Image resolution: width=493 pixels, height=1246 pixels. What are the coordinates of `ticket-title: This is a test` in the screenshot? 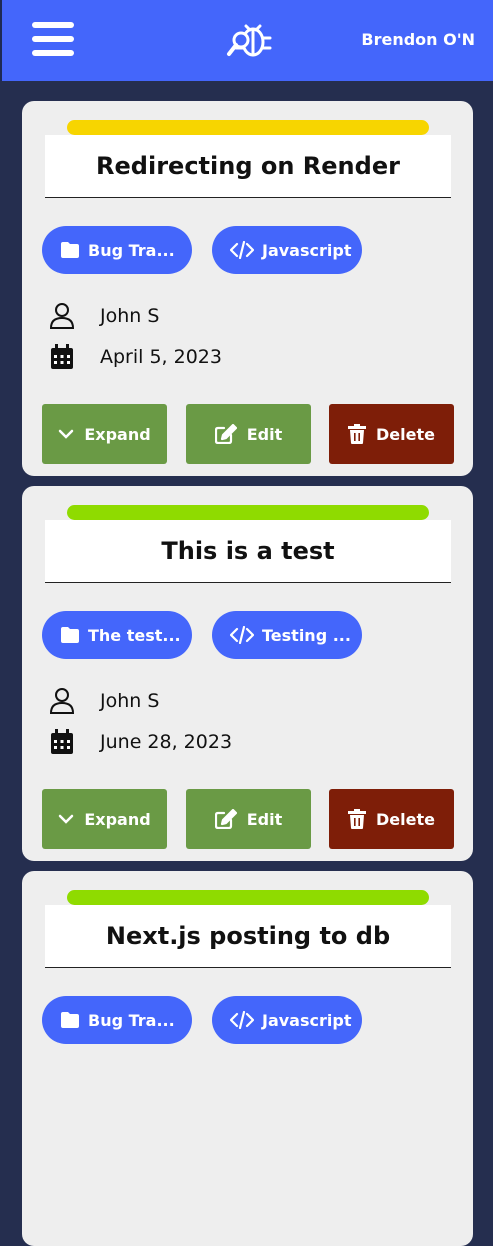 It's located at (248, 551).